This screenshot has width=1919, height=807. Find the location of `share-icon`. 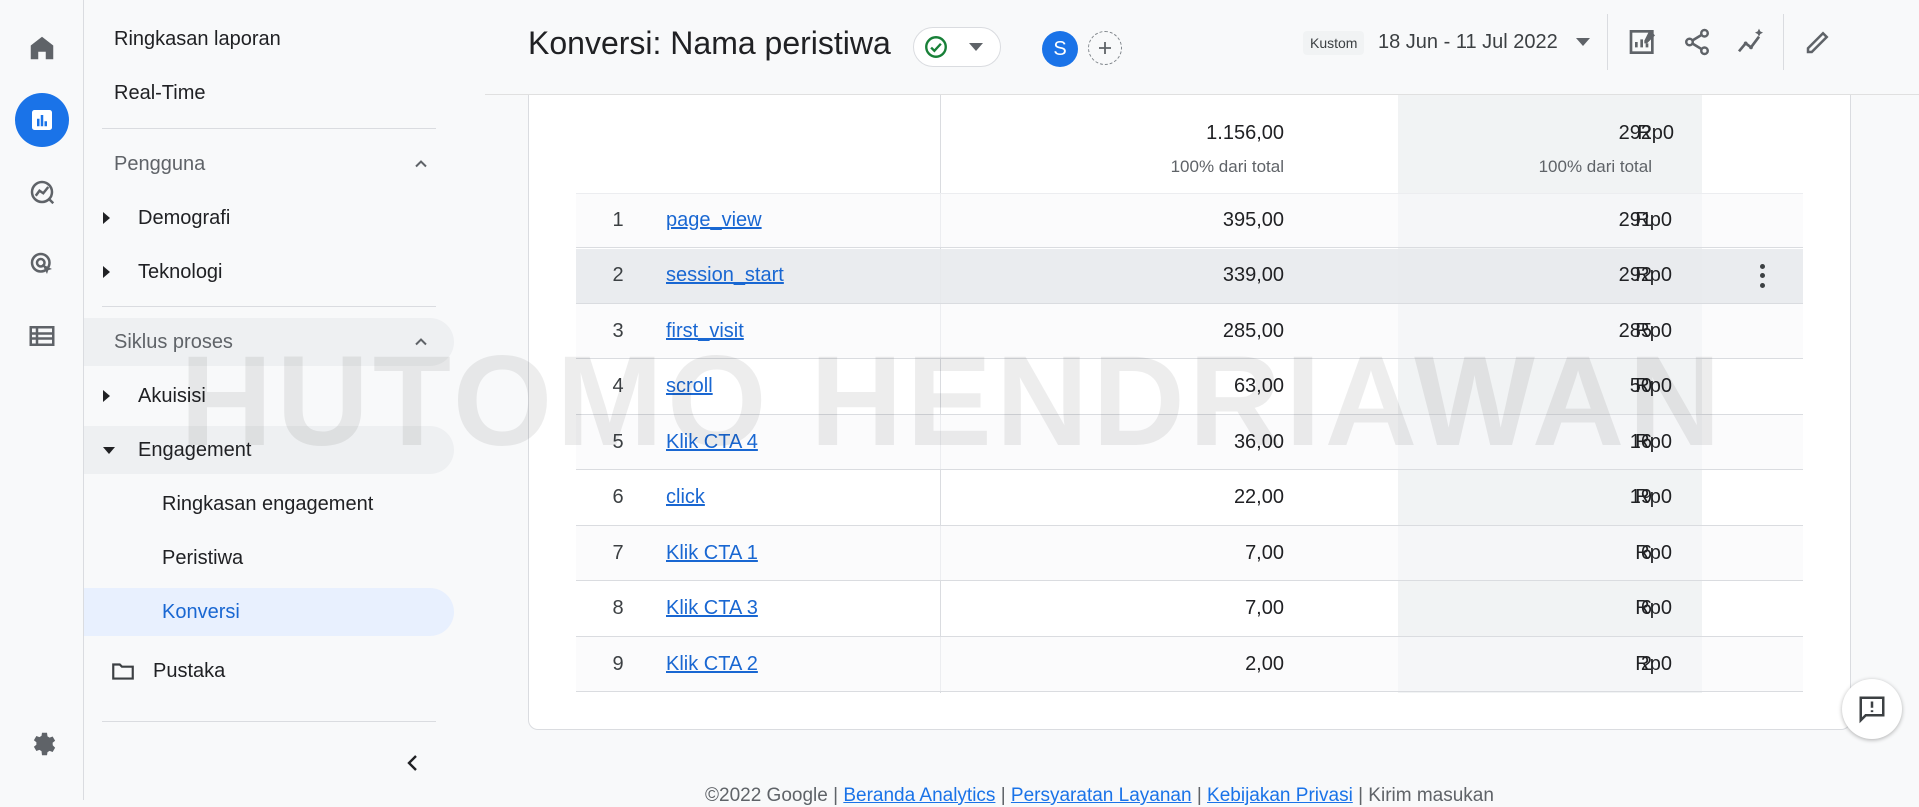

share-icon is located at coordinates (1697, 42).